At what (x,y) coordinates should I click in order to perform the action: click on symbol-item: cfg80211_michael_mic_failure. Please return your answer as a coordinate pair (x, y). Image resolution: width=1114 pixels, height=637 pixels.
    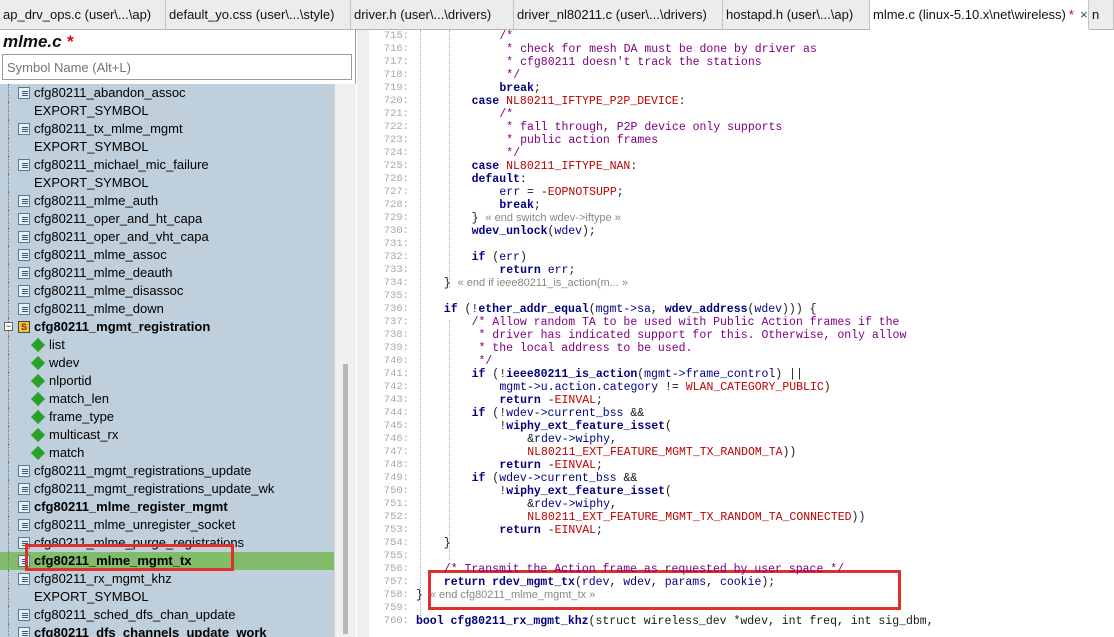
    Looking at the image, I should click on (167, 165).